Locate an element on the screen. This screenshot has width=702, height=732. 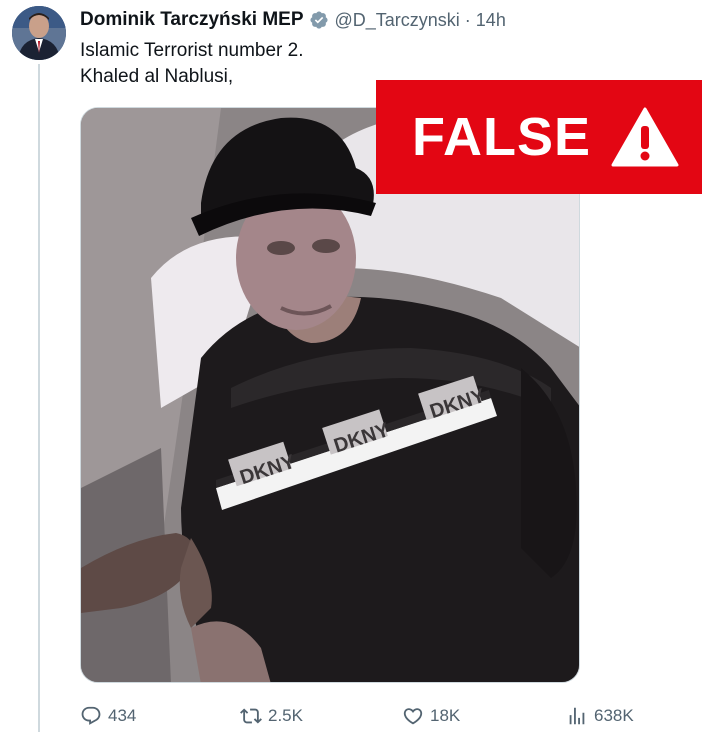
views-chart-icon is located at coordinates (577, 716).